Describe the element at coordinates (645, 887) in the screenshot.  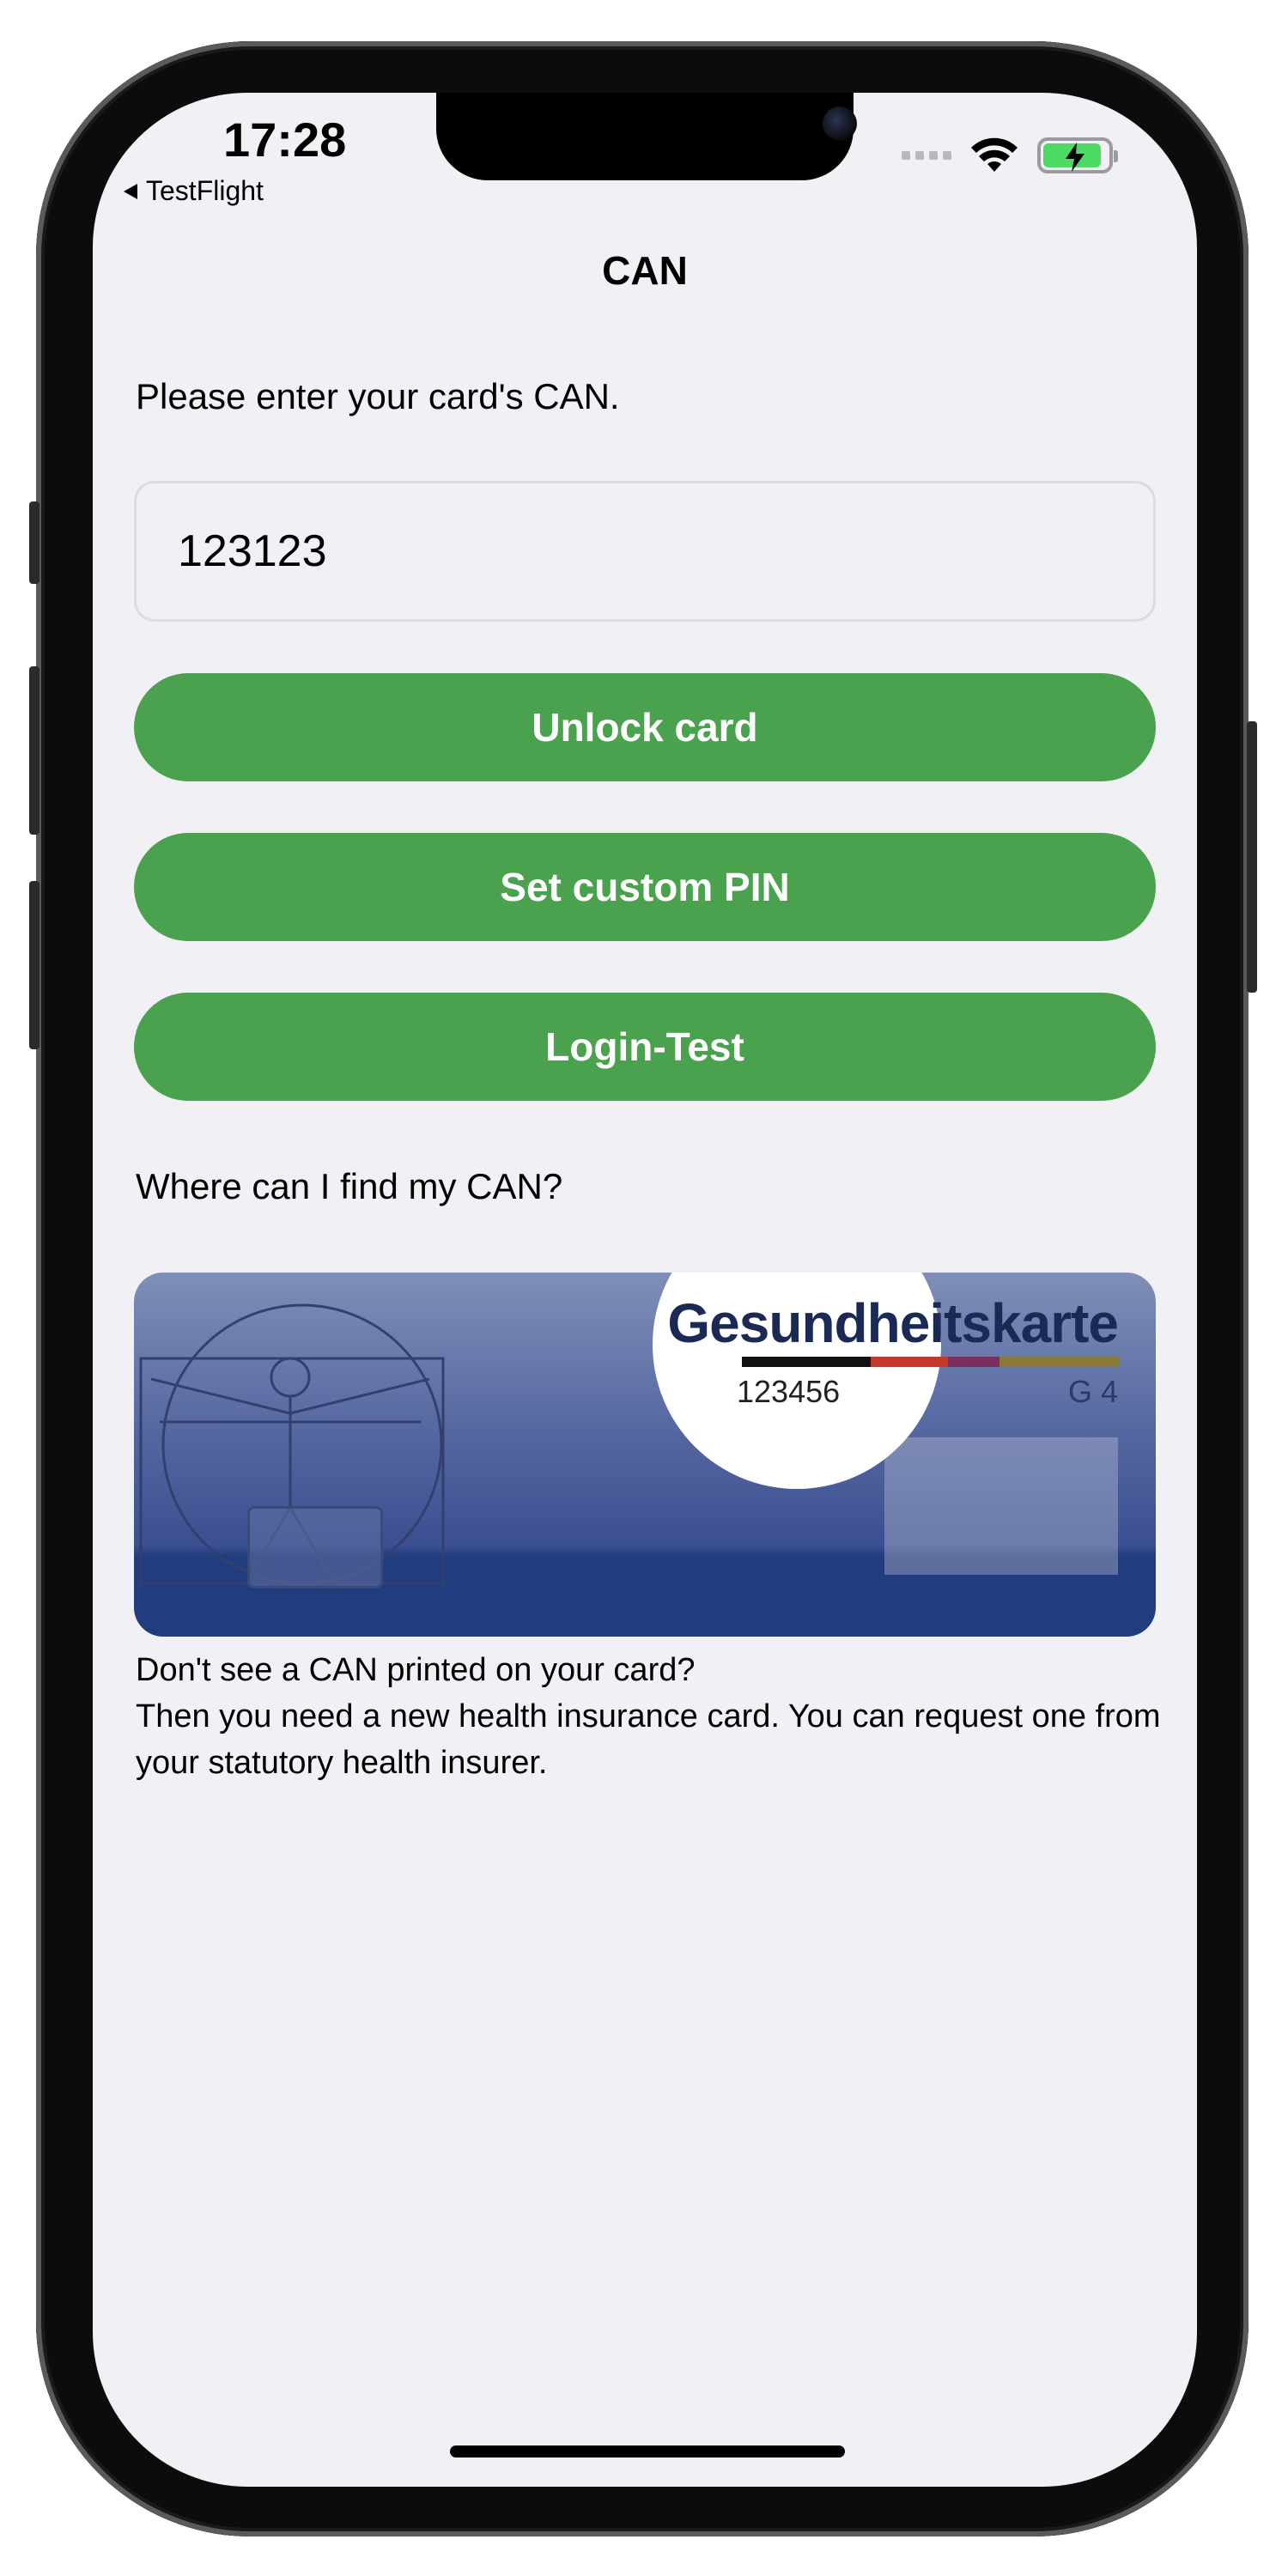
I see `set-custom-pin-button: Set custom PIN` at that location.